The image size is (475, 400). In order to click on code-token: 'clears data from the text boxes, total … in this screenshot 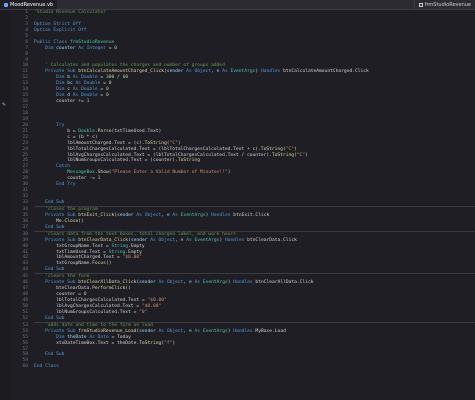, I will do `click(135, 234)`.